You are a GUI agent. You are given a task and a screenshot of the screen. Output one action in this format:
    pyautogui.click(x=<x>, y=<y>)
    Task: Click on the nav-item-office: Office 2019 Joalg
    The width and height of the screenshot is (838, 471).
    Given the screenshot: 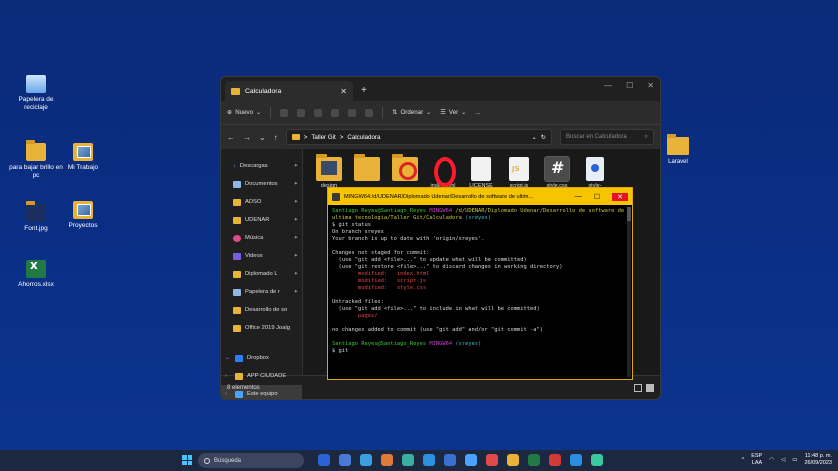 What is the action you would take?
    pyautogui.click(x=261, y=328)
    